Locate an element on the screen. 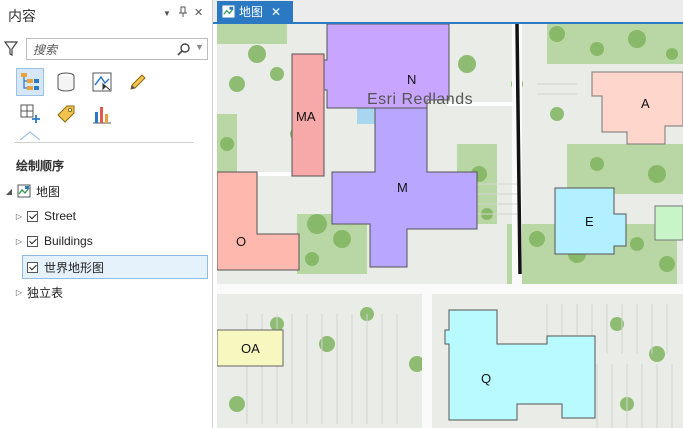 The height and width of the screenshot is (428, 683). layer-row-world-topographic: 世界地形图 is located at coordinates (115, 267).